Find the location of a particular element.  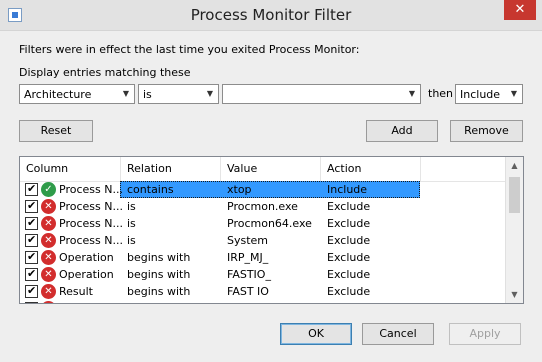

cell-value: IRP_MJ_ is located at coordinates (248, 257).